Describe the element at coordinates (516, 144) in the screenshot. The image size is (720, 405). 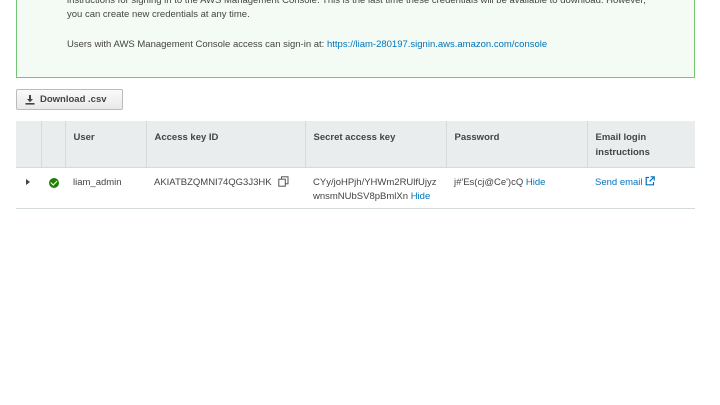
I see `column-header-password: Password` at that location.